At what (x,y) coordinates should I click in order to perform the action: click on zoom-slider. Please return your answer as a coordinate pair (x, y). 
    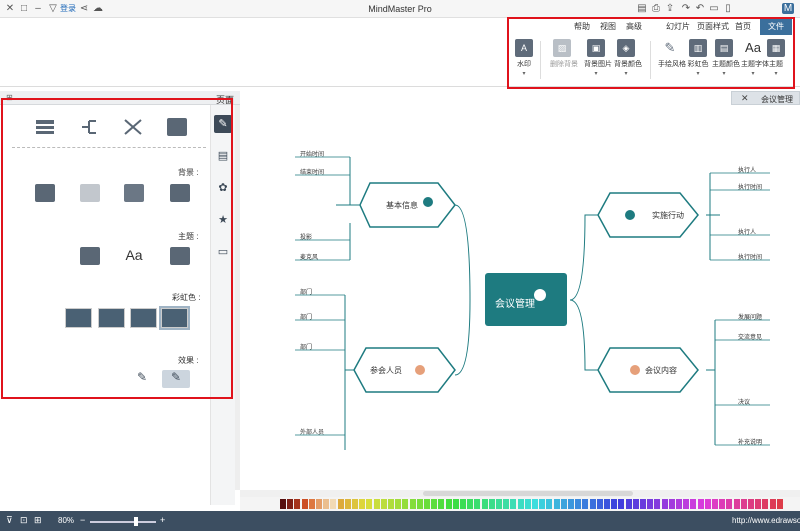
    Looking at the image, I should click on (123, 522).